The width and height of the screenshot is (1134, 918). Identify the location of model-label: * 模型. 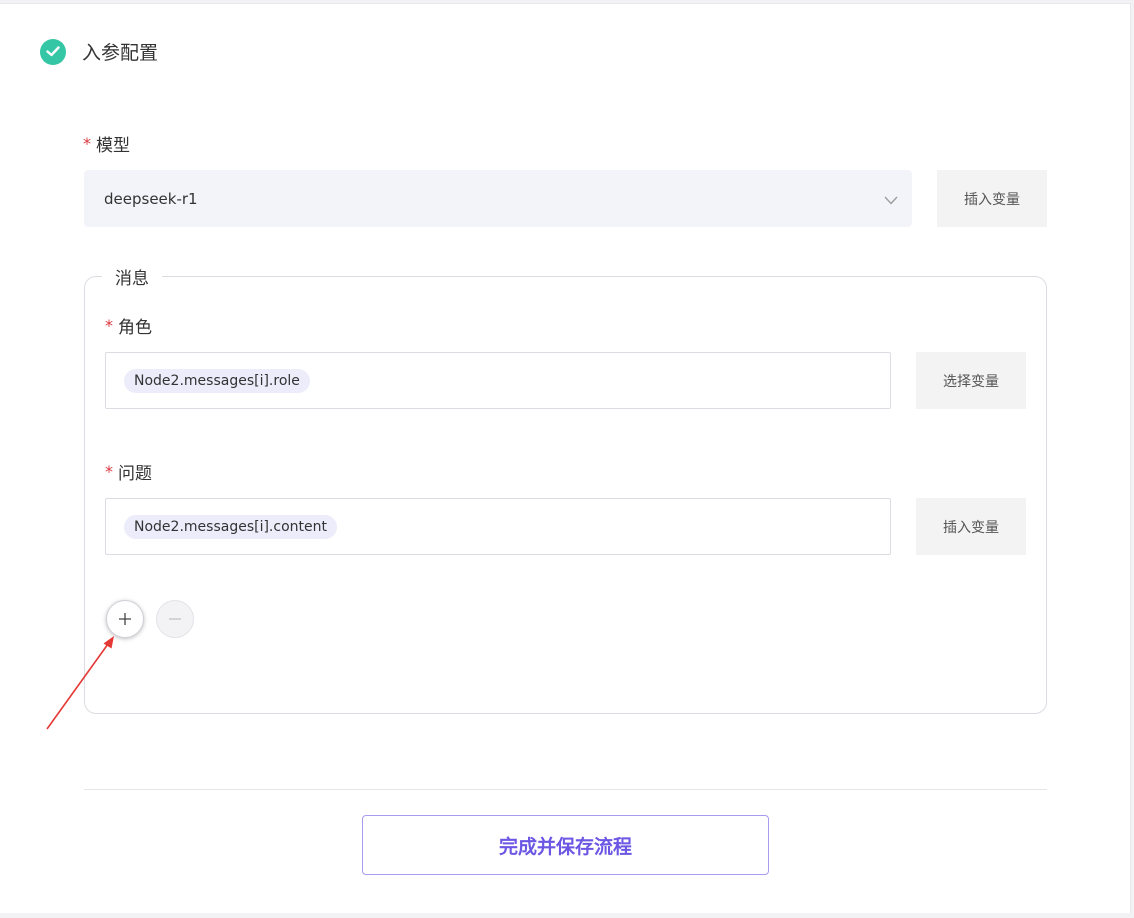
(106, 143).